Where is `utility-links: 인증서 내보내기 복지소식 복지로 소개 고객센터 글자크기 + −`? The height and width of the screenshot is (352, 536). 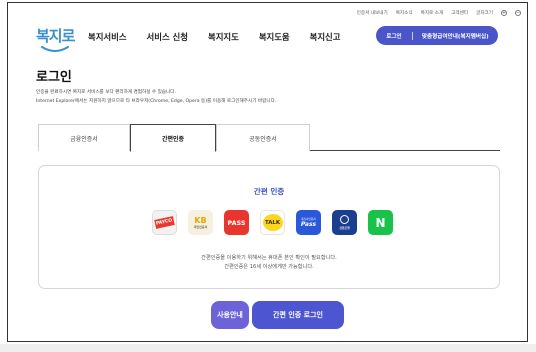 utility-links: 인증서 내보내기 복지소식 복지로 소개 고객센터 글자크기 + − is located at coordinates (439, 13).